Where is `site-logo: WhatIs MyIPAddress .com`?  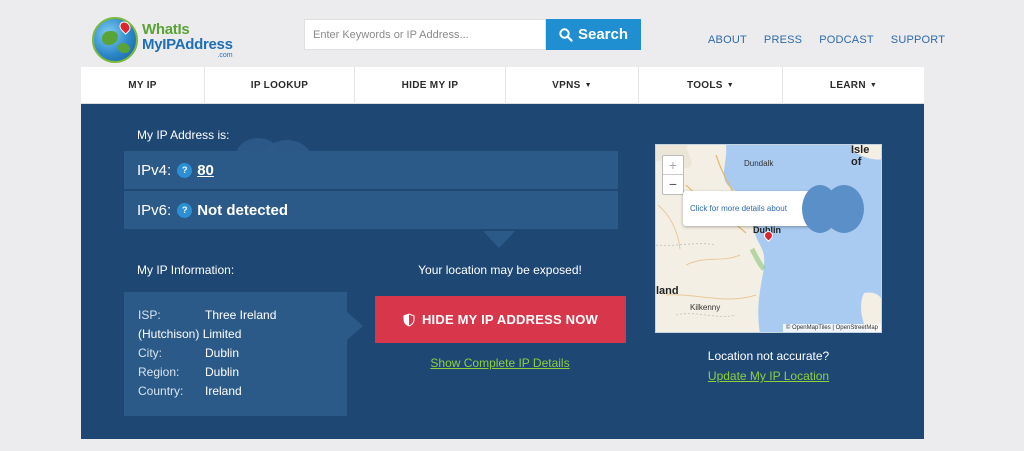 site-logo: WhatIs MyIPAddress .com is located at coordinates (167, 40).